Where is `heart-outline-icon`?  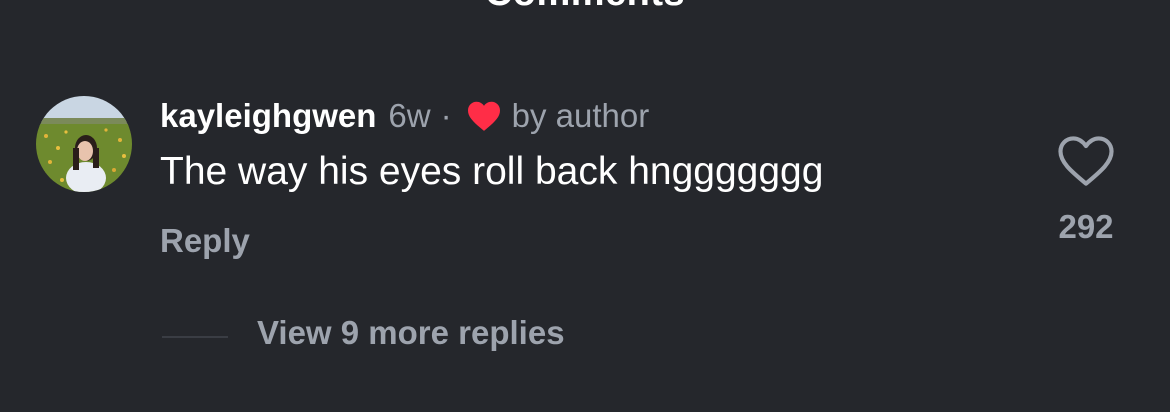
heart-outline-icon is located at coordinates (1086, 161).